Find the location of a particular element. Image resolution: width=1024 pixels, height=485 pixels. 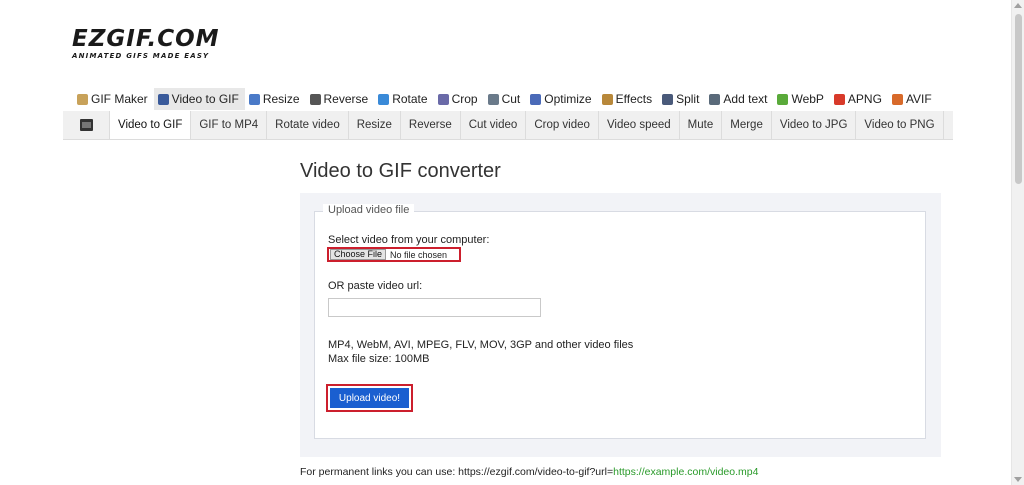

scroll-down-arrow-icon is located at coordinates (1018, 479).